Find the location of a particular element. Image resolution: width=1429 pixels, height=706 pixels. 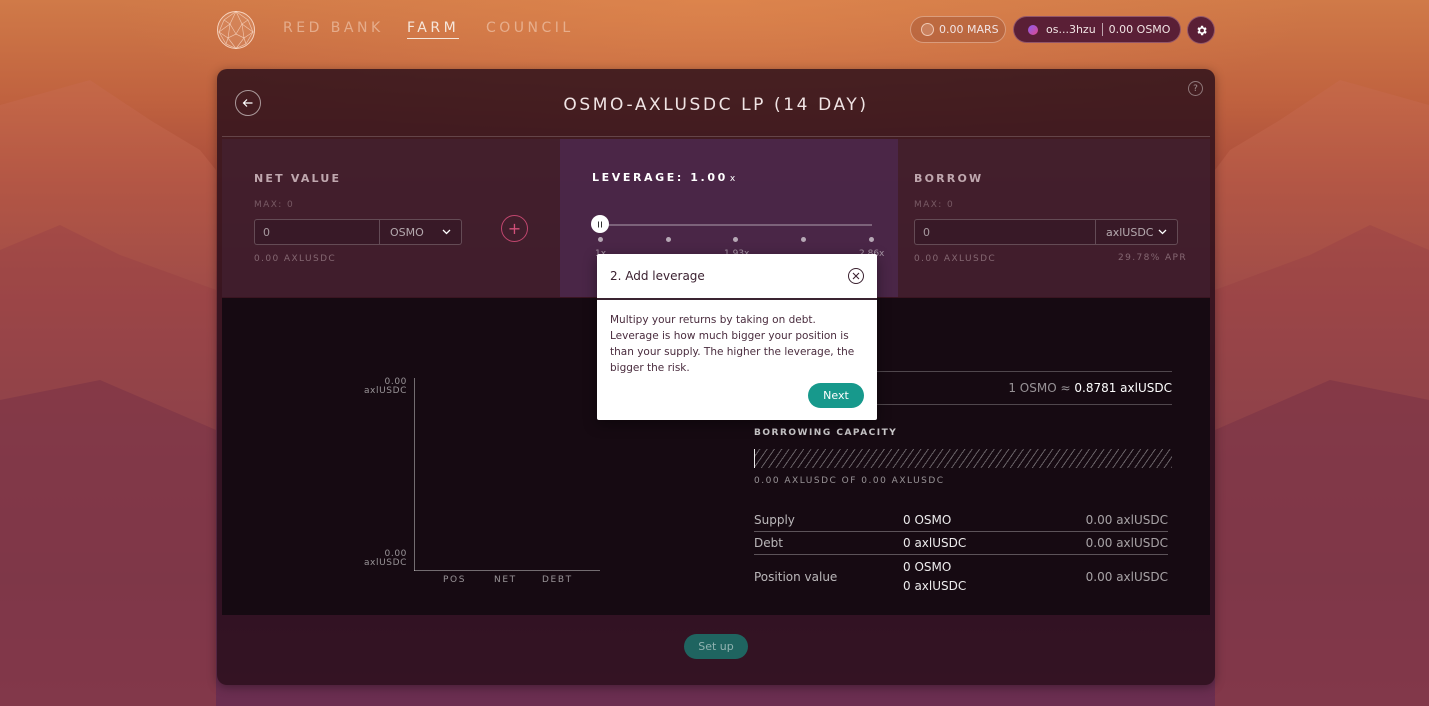

leverage-slider-handle is located at coordinates (600, 224).